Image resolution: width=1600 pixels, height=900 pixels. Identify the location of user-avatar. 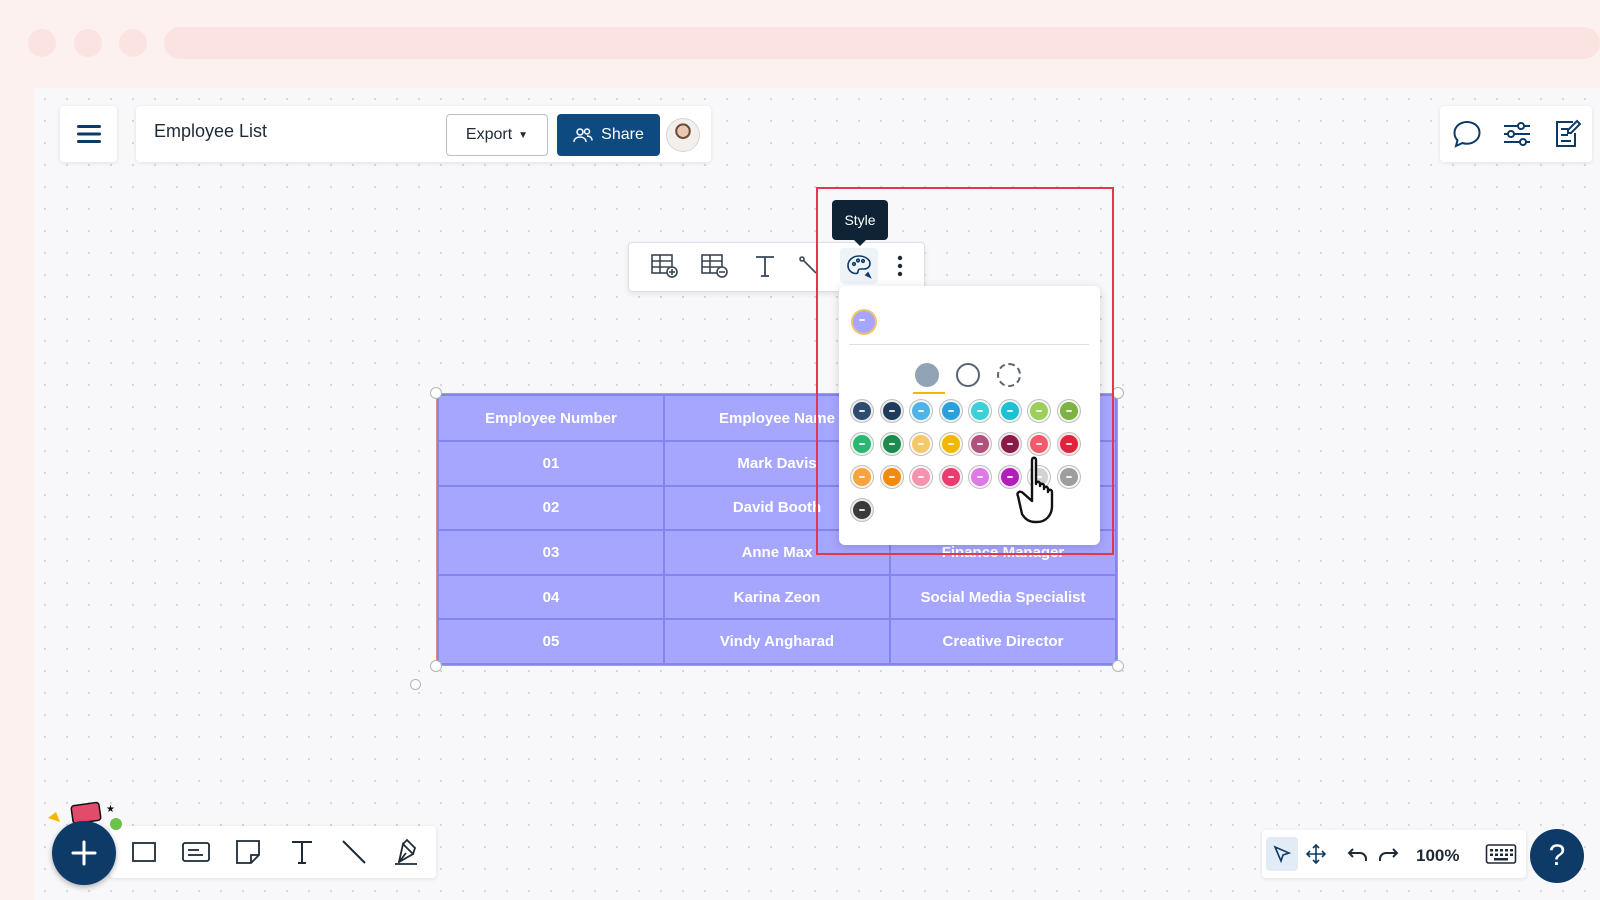
(683, 135).